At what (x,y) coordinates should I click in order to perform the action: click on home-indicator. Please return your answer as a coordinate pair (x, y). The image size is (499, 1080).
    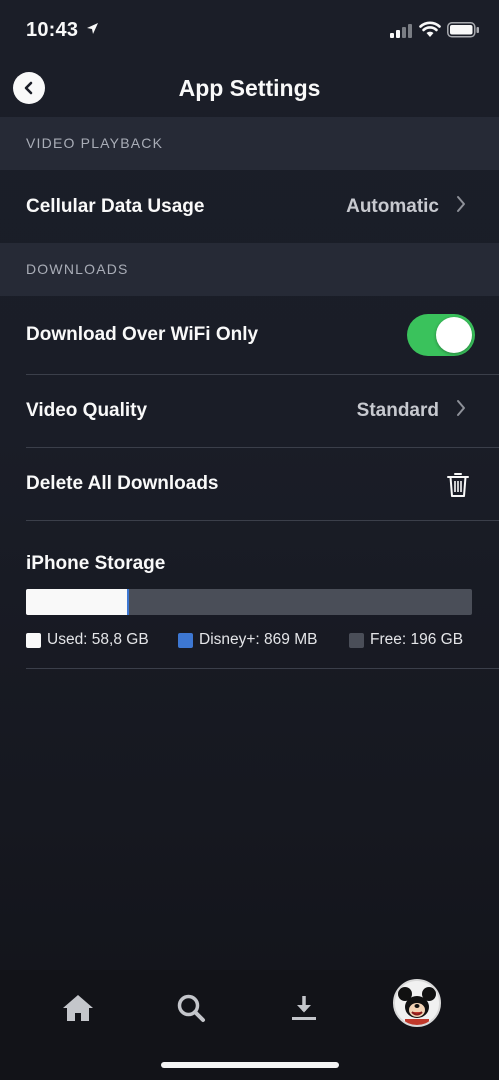
    Looking at the image, I should click on (250, 1065).